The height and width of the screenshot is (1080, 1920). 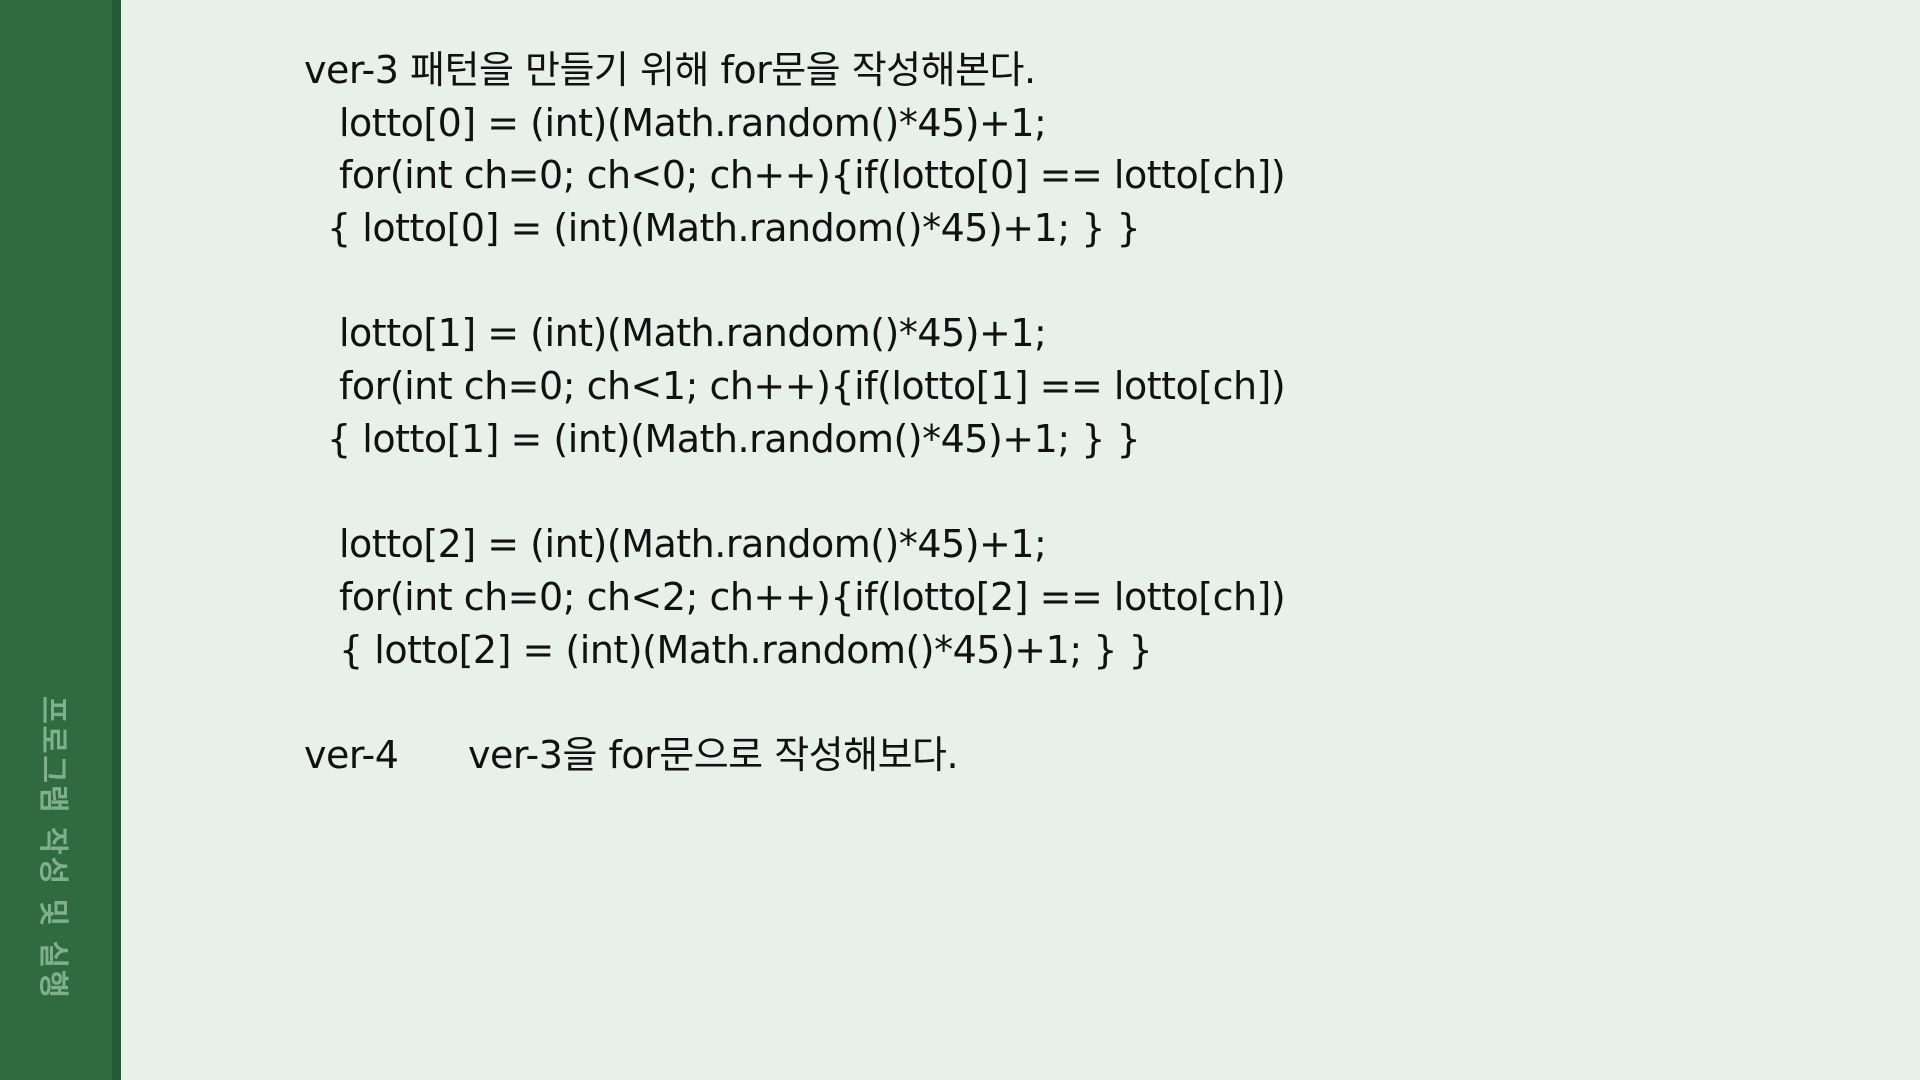 What do you see at coordinates (670, 70) in the screenshot?
I see `ver3-heading: ver-3 패턴을 만들기 위해 for문을 작성해본다.` at bounding box center [670, 70].